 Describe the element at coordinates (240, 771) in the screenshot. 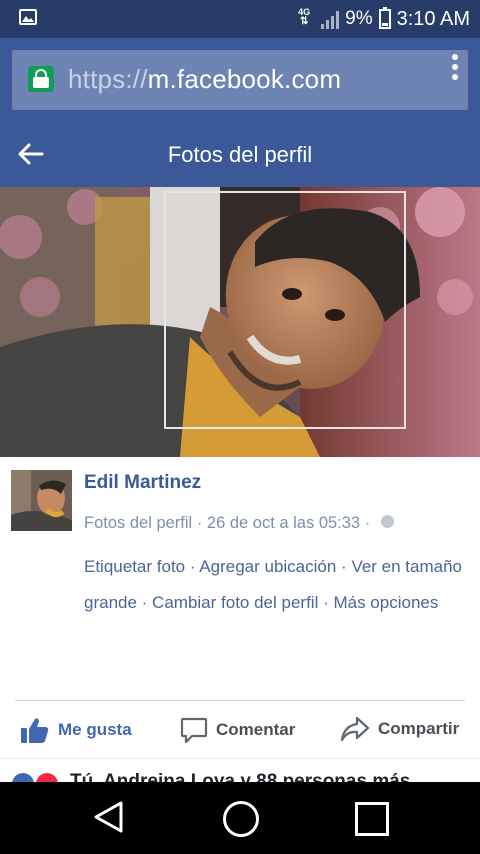

I see `reactions-summary: Tú, Andreina Loya y 88 personas más` at that location.